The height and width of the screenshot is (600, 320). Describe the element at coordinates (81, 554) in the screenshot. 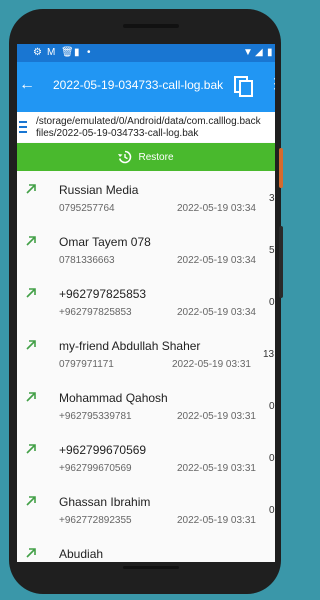

I see `call-name: Abudiah` at that location.